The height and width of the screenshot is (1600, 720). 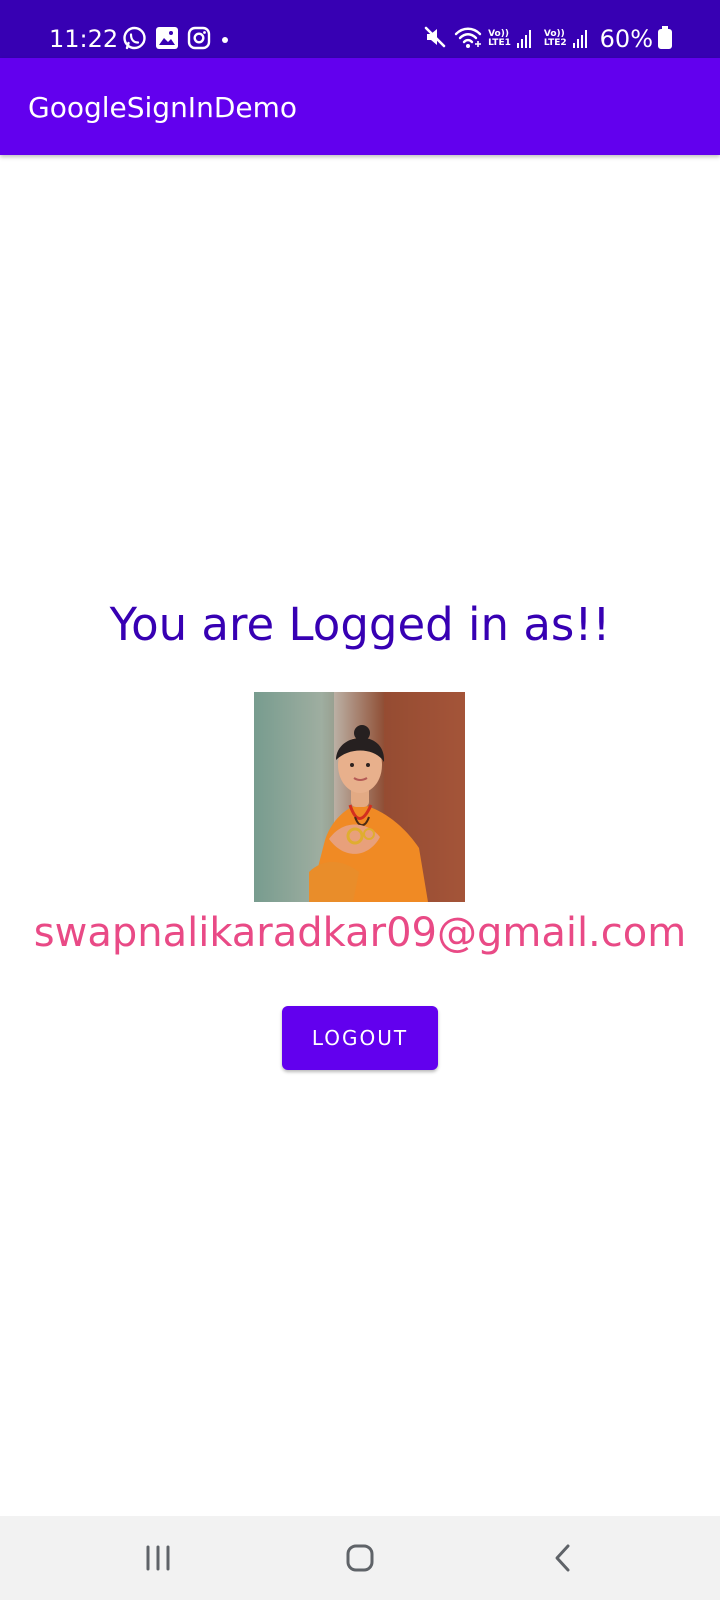 I want to click on app-bar: GoogleSignInDemo, so click(x=360, y=106).